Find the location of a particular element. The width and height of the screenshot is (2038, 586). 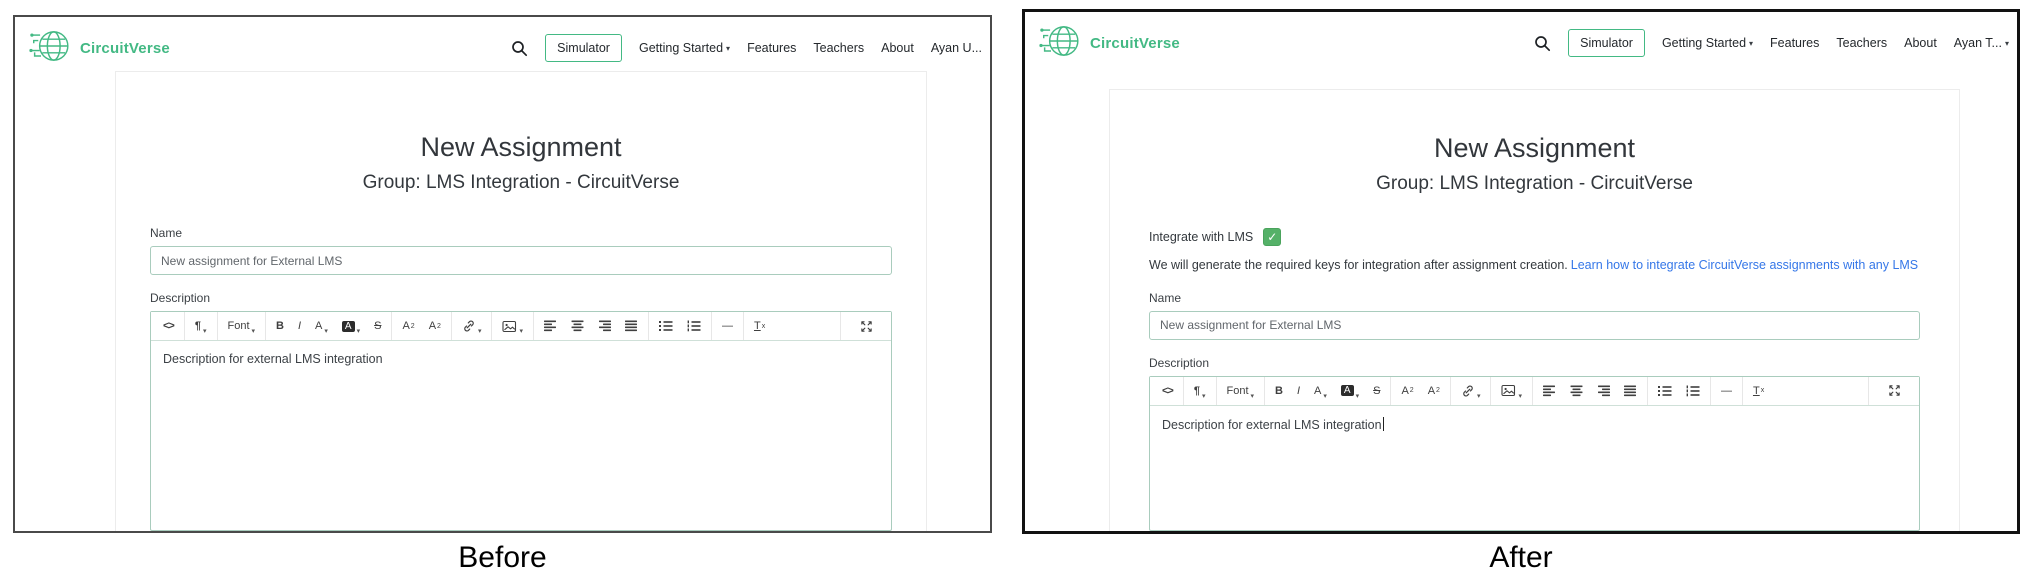

check-icon: ✓ is located at coordinates (1272, 237).